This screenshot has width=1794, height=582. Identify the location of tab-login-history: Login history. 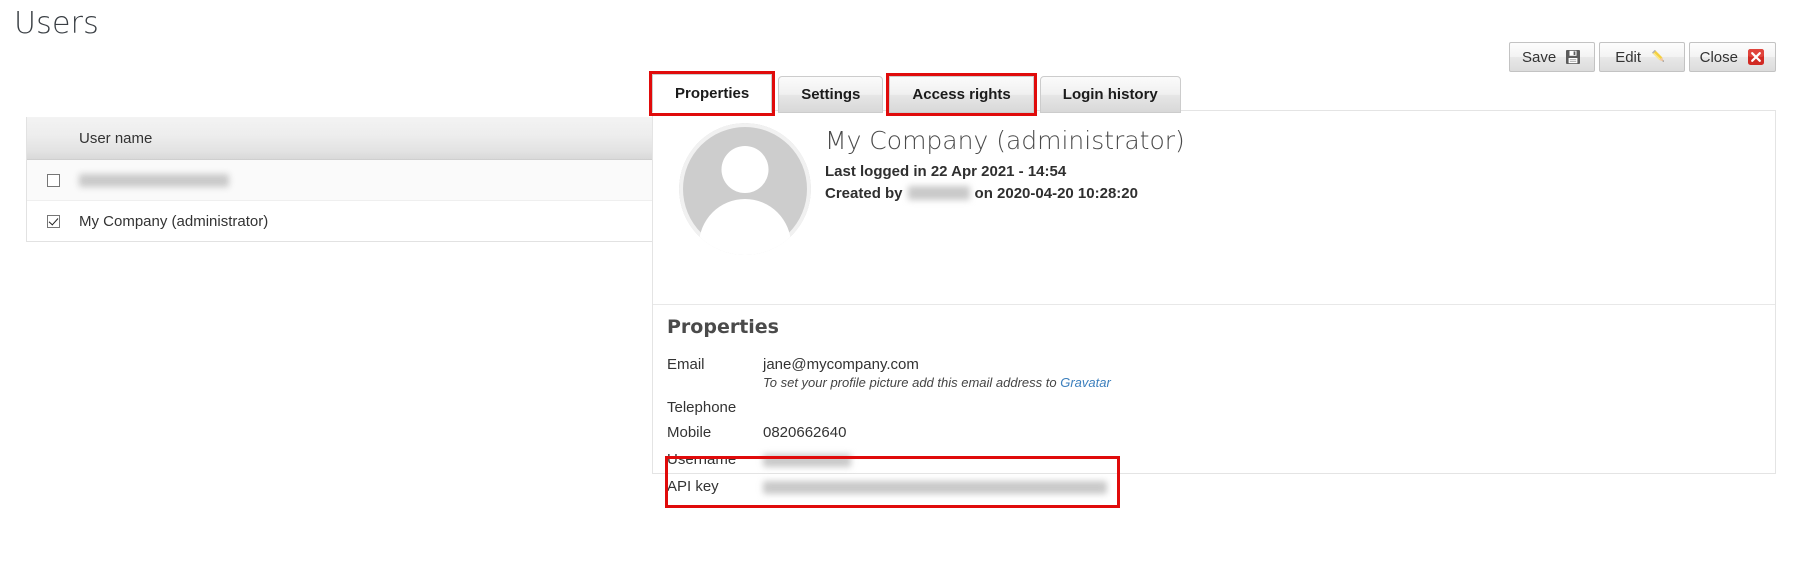
(1110, 94).